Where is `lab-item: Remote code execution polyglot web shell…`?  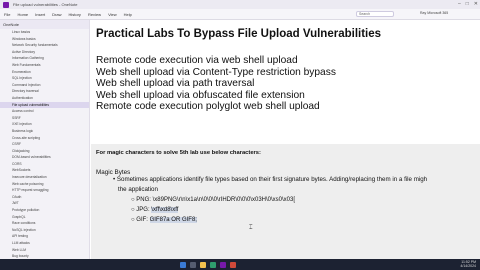 lab-item: Remote code execution polyglot web shell… is located at coordinates (208, 106).